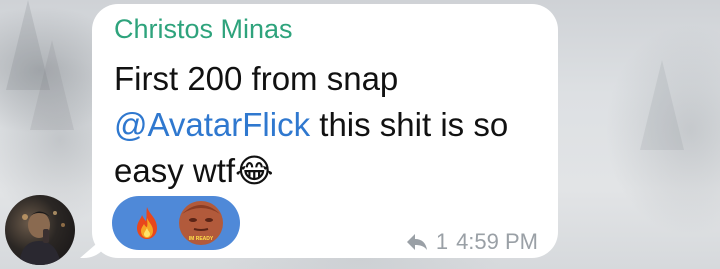 This screenshot has height=269, width=720. What do you see at coordinates (442, 242) in the screenshot?
I see `reply-count: 1` at bounding box center [442, 242].